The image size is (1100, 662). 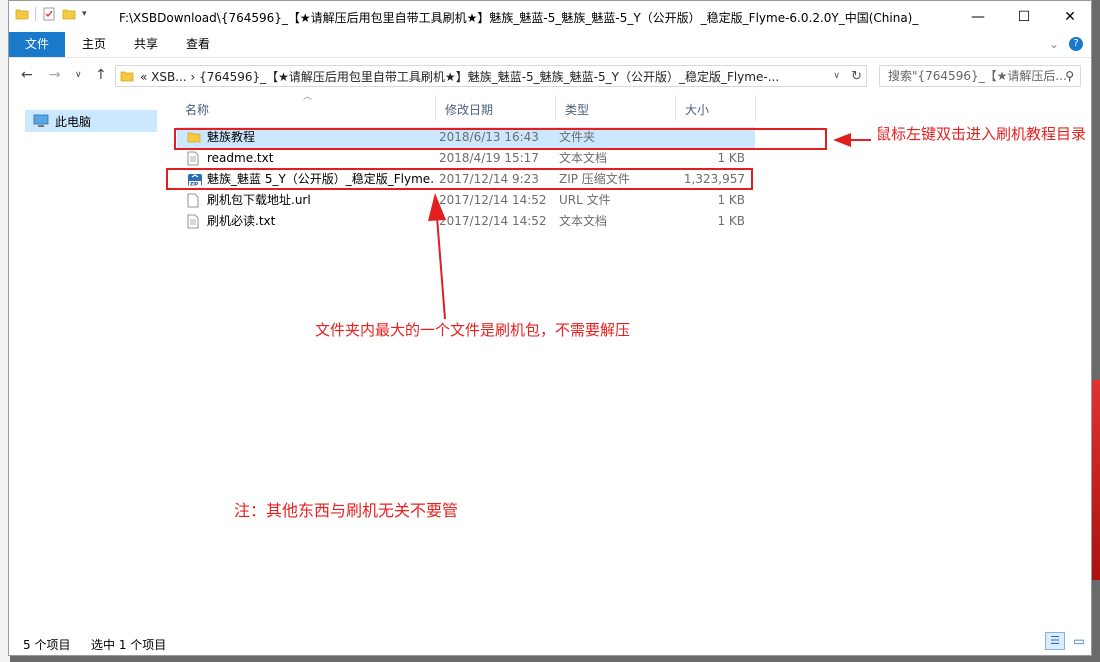 I want to click on annotation-folder-hint: 鼠标左键双击进入刷机教程目录, so click(x=981, y=134).